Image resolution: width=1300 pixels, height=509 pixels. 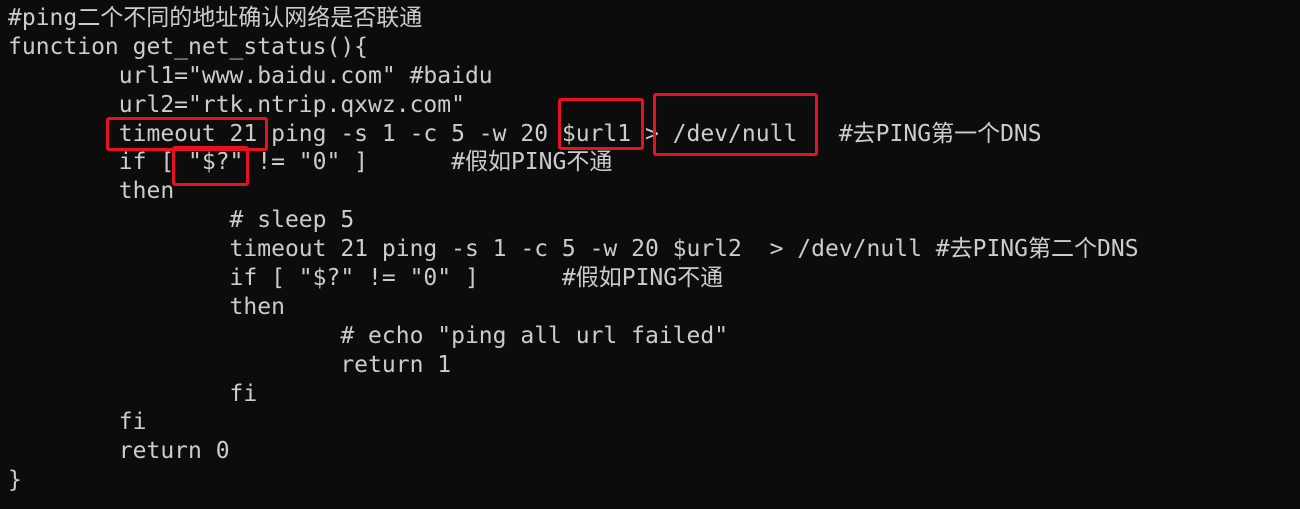 I want to click on code-line-11: then, so click(x=146, y=306).